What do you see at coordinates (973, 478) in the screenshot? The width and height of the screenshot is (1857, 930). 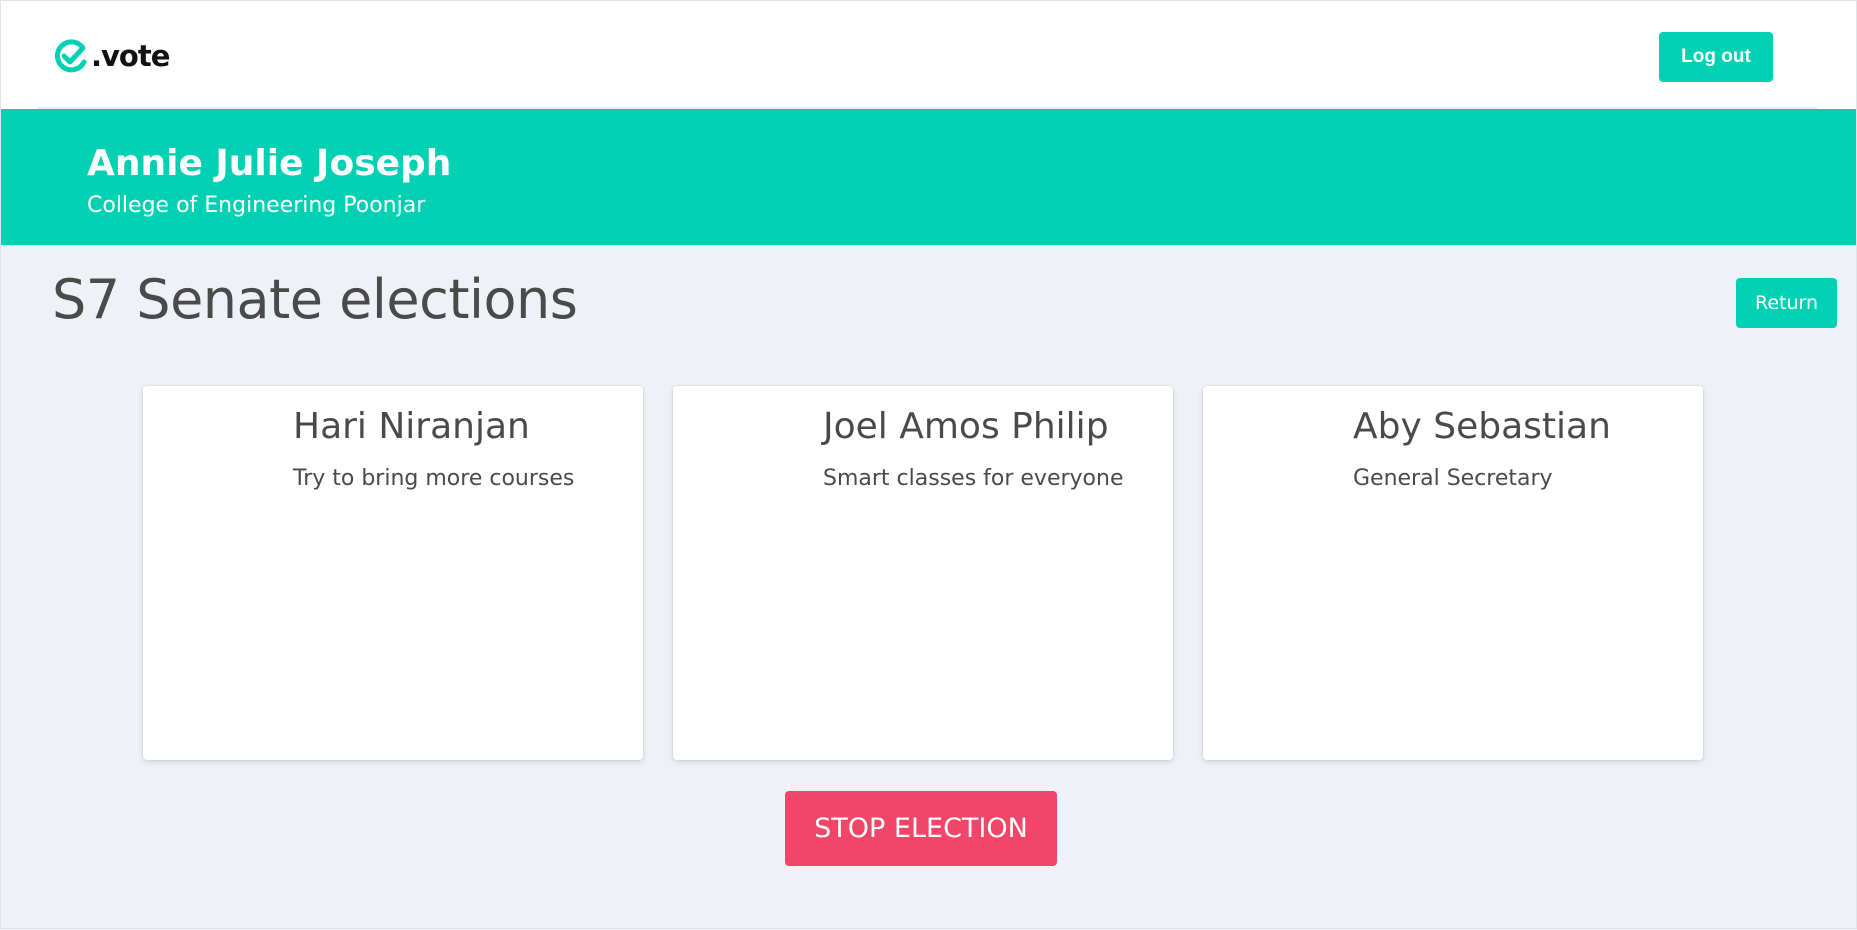 I see `candidate-description: Smart classes for everyone` at bounding box center [973, 478].